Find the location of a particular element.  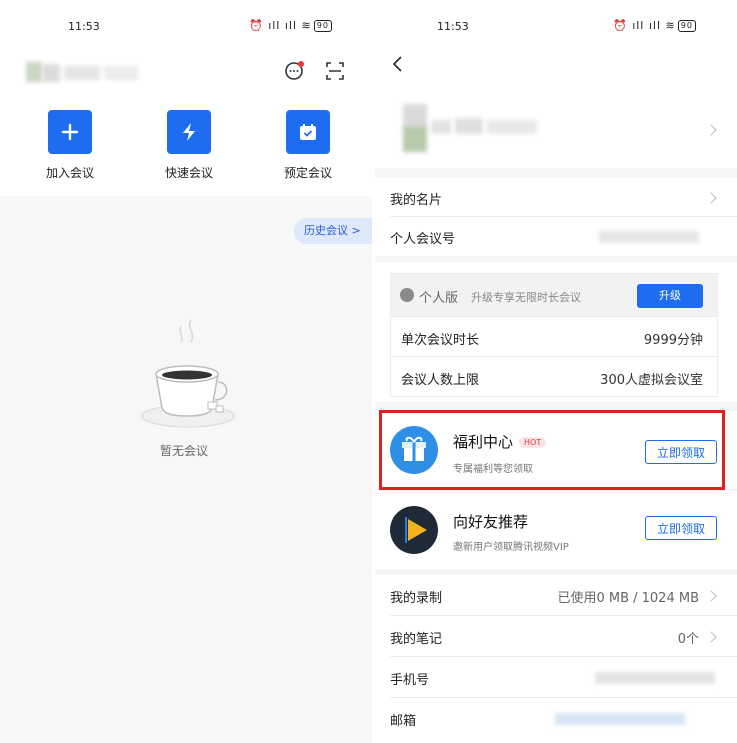

lightning-icon is located at coordinates (189, 132).